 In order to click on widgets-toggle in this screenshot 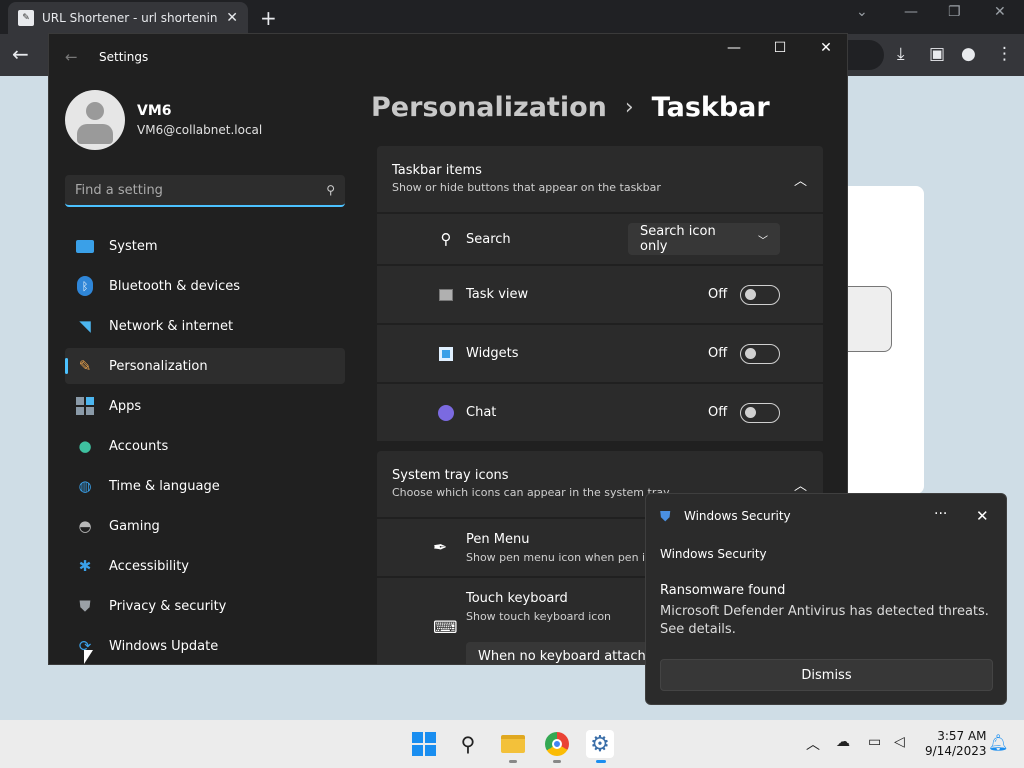, I will do `click(760, 353)`.